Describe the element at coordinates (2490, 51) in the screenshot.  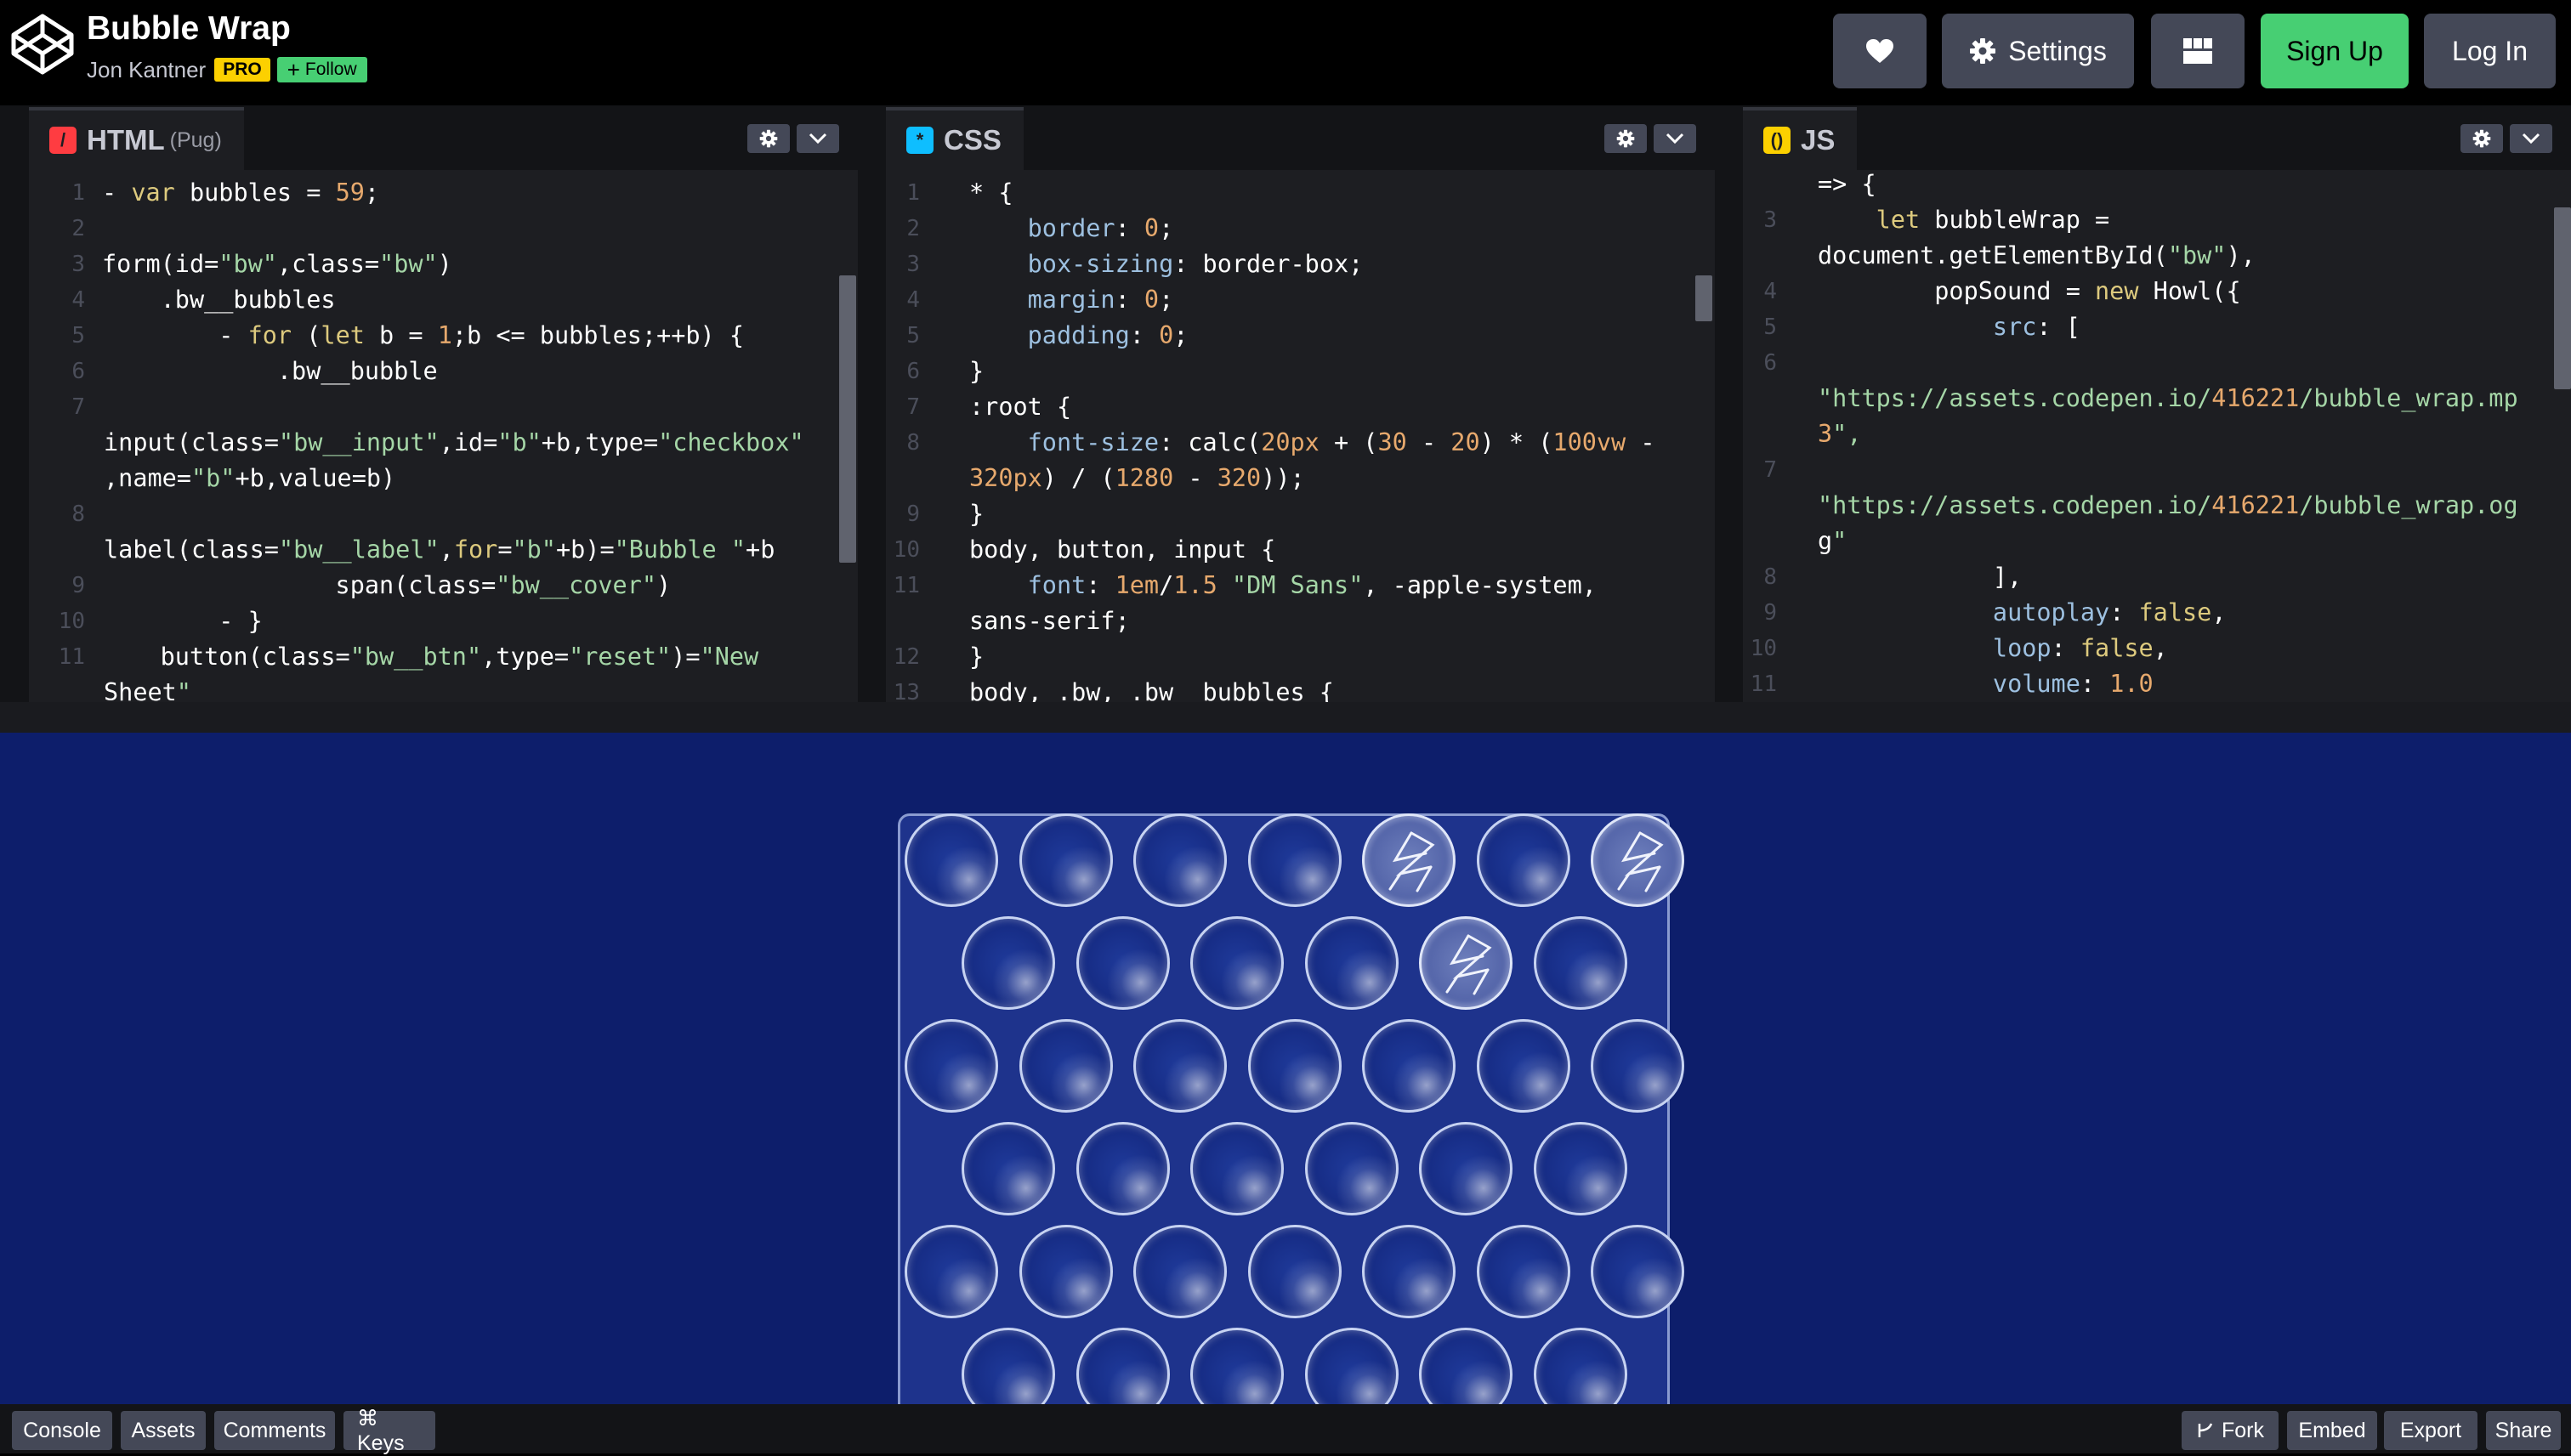
I see `login-button: Log In` at that location.